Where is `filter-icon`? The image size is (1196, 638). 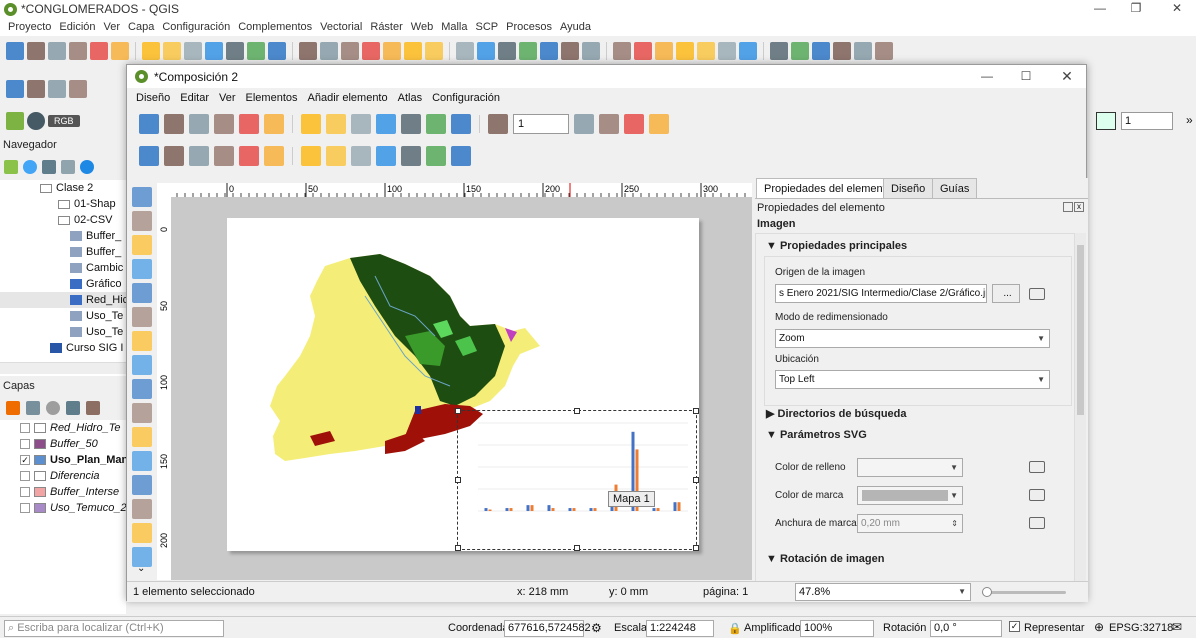
filter-icon is located at coordinates (49, 167).